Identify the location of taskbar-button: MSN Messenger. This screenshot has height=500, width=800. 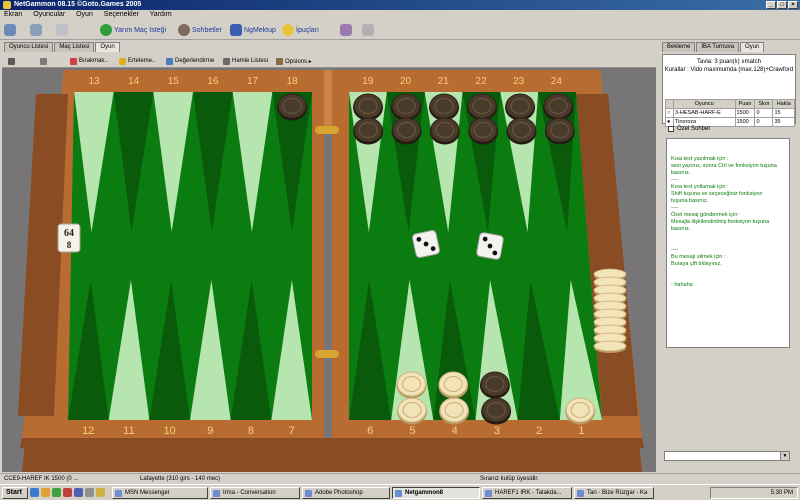
(160, 493).